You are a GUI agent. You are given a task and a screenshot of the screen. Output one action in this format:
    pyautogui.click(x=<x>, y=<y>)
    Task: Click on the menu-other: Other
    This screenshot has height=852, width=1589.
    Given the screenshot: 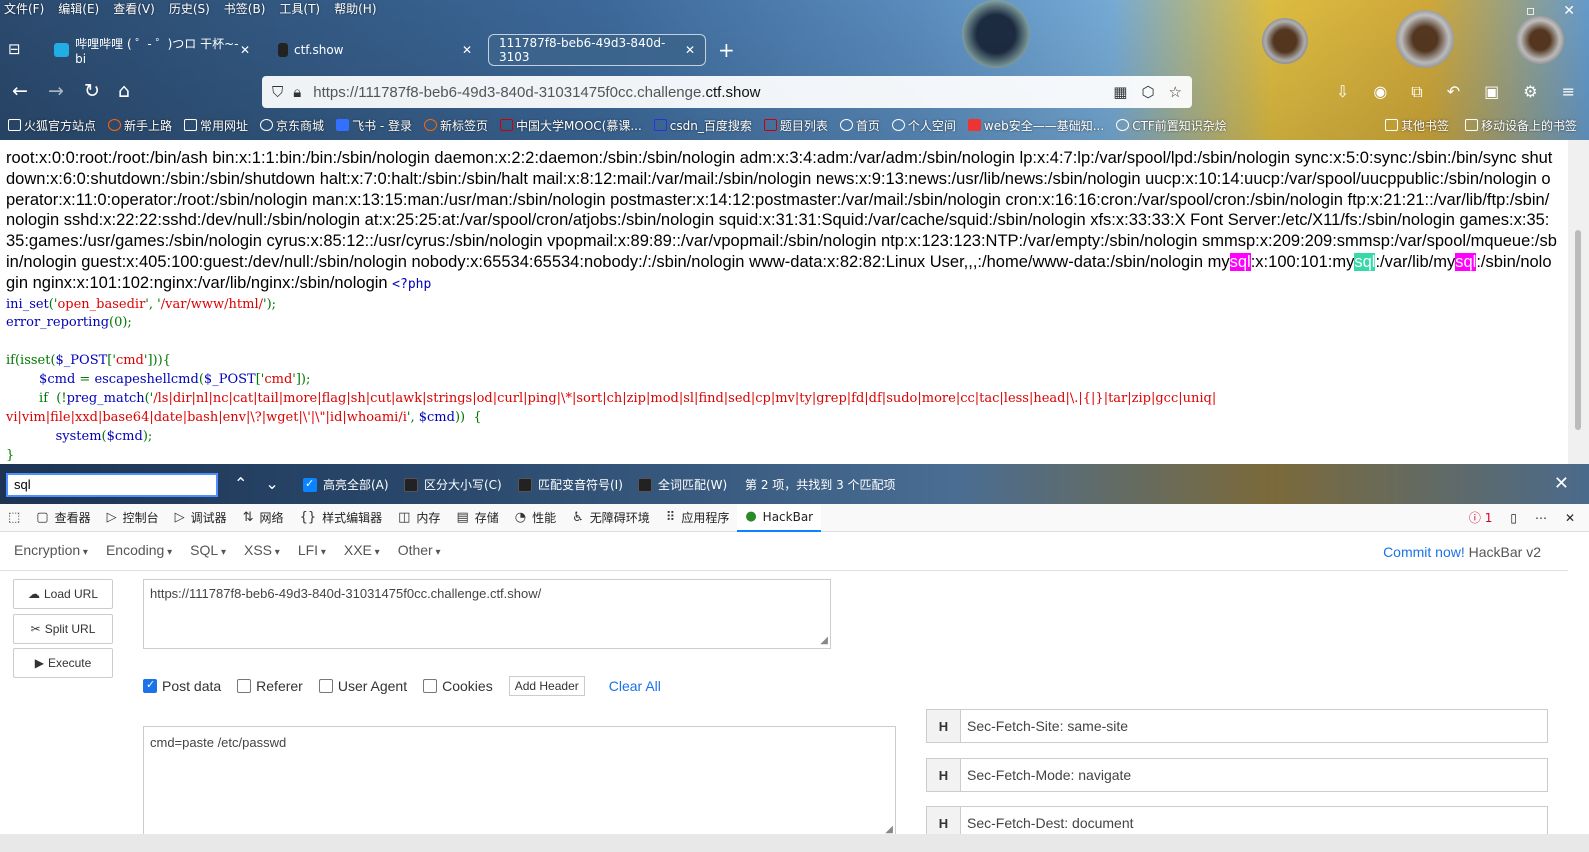 What is the action you would take?
    pyautogui.click(x=419, y=550)
    